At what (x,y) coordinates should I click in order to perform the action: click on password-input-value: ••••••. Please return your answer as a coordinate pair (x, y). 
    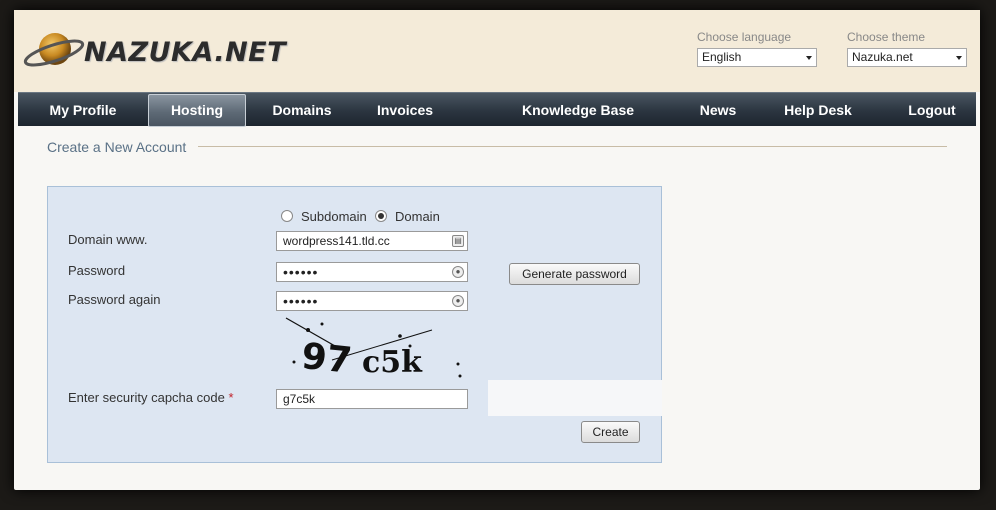
    Looking at the image, I should click on (301, 272).